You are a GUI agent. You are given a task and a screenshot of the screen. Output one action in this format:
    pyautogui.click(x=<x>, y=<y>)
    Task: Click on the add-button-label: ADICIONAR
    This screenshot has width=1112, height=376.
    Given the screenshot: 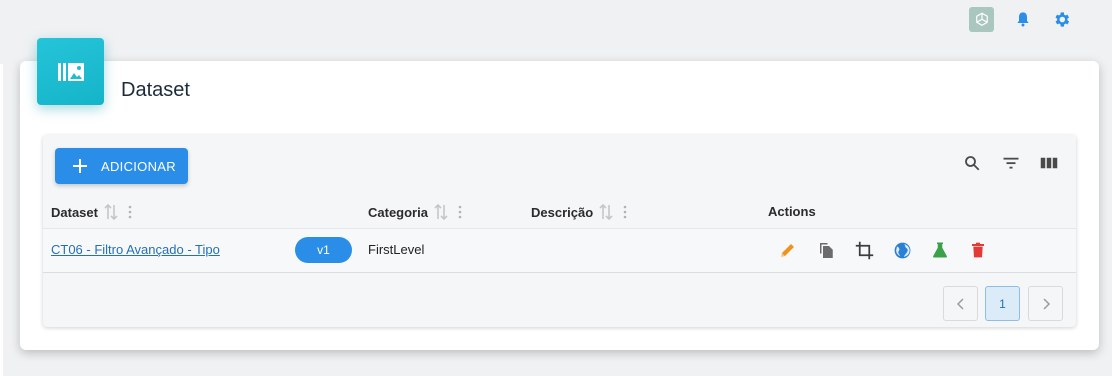 What is the action you would take?
    pyautogui.click(x=138, y=166)
    